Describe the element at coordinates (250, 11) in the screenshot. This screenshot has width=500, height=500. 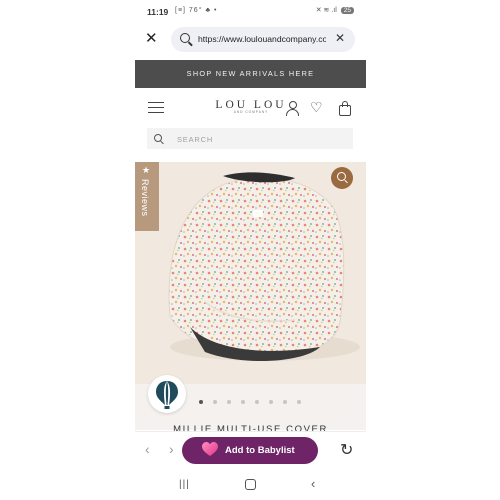
I see `status-bar: 11:19 [≡] 76° ♣ • ✕ ≋ .ıl 25` at that location.